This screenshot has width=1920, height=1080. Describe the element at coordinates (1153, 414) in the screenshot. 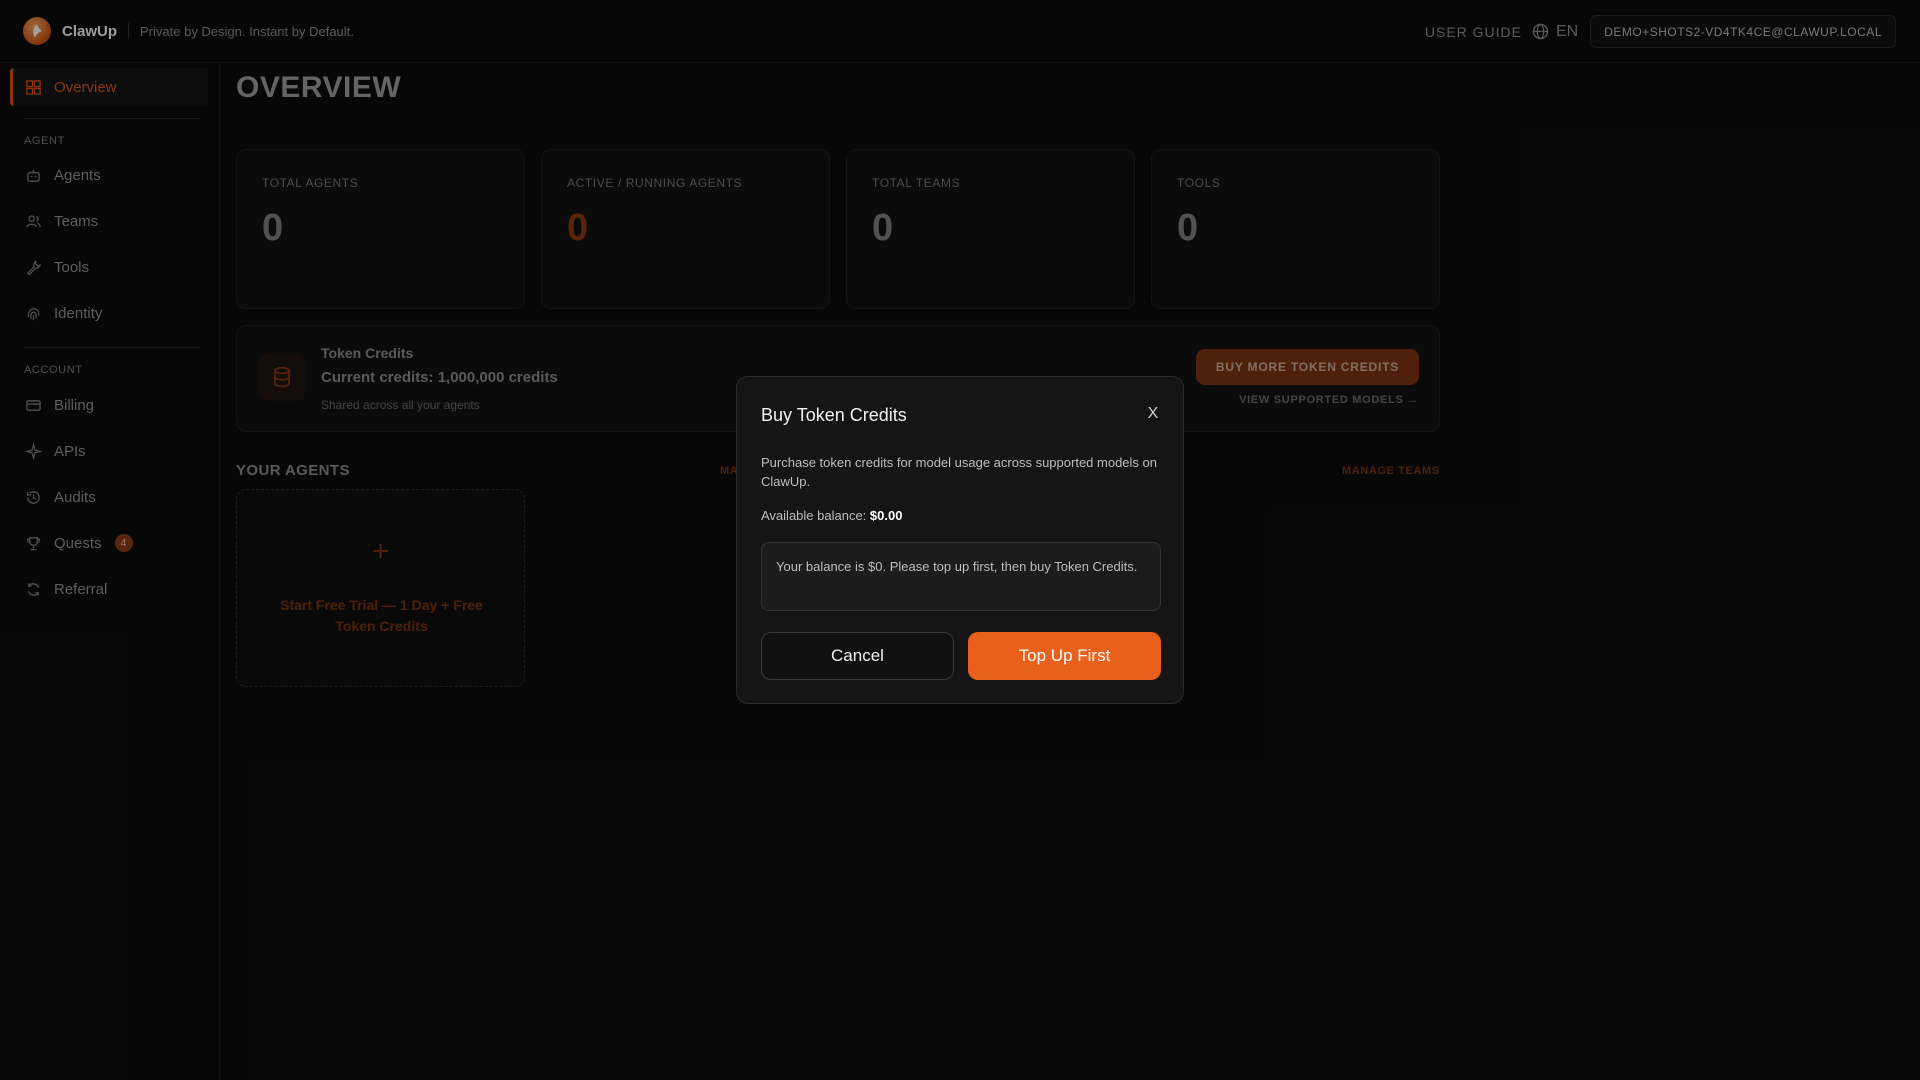

I see `close-button: X` at that location.